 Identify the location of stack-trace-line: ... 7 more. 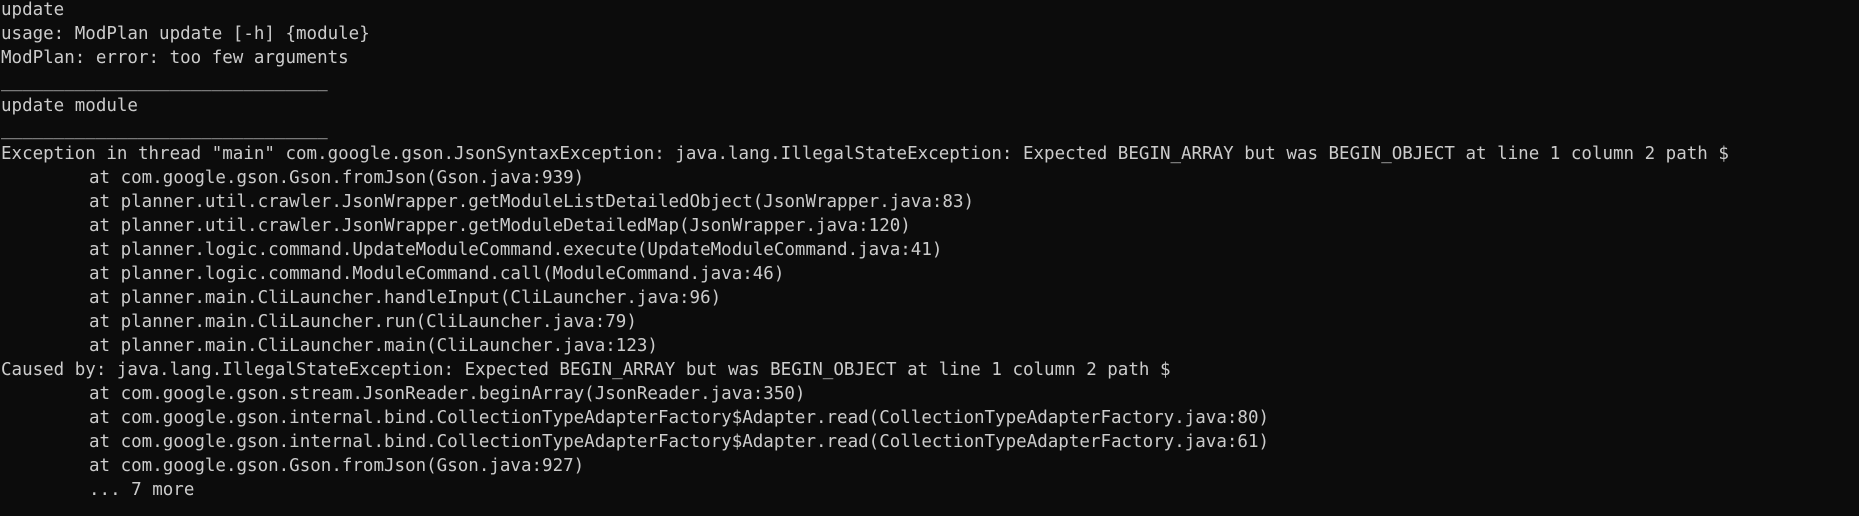
(142, 490).